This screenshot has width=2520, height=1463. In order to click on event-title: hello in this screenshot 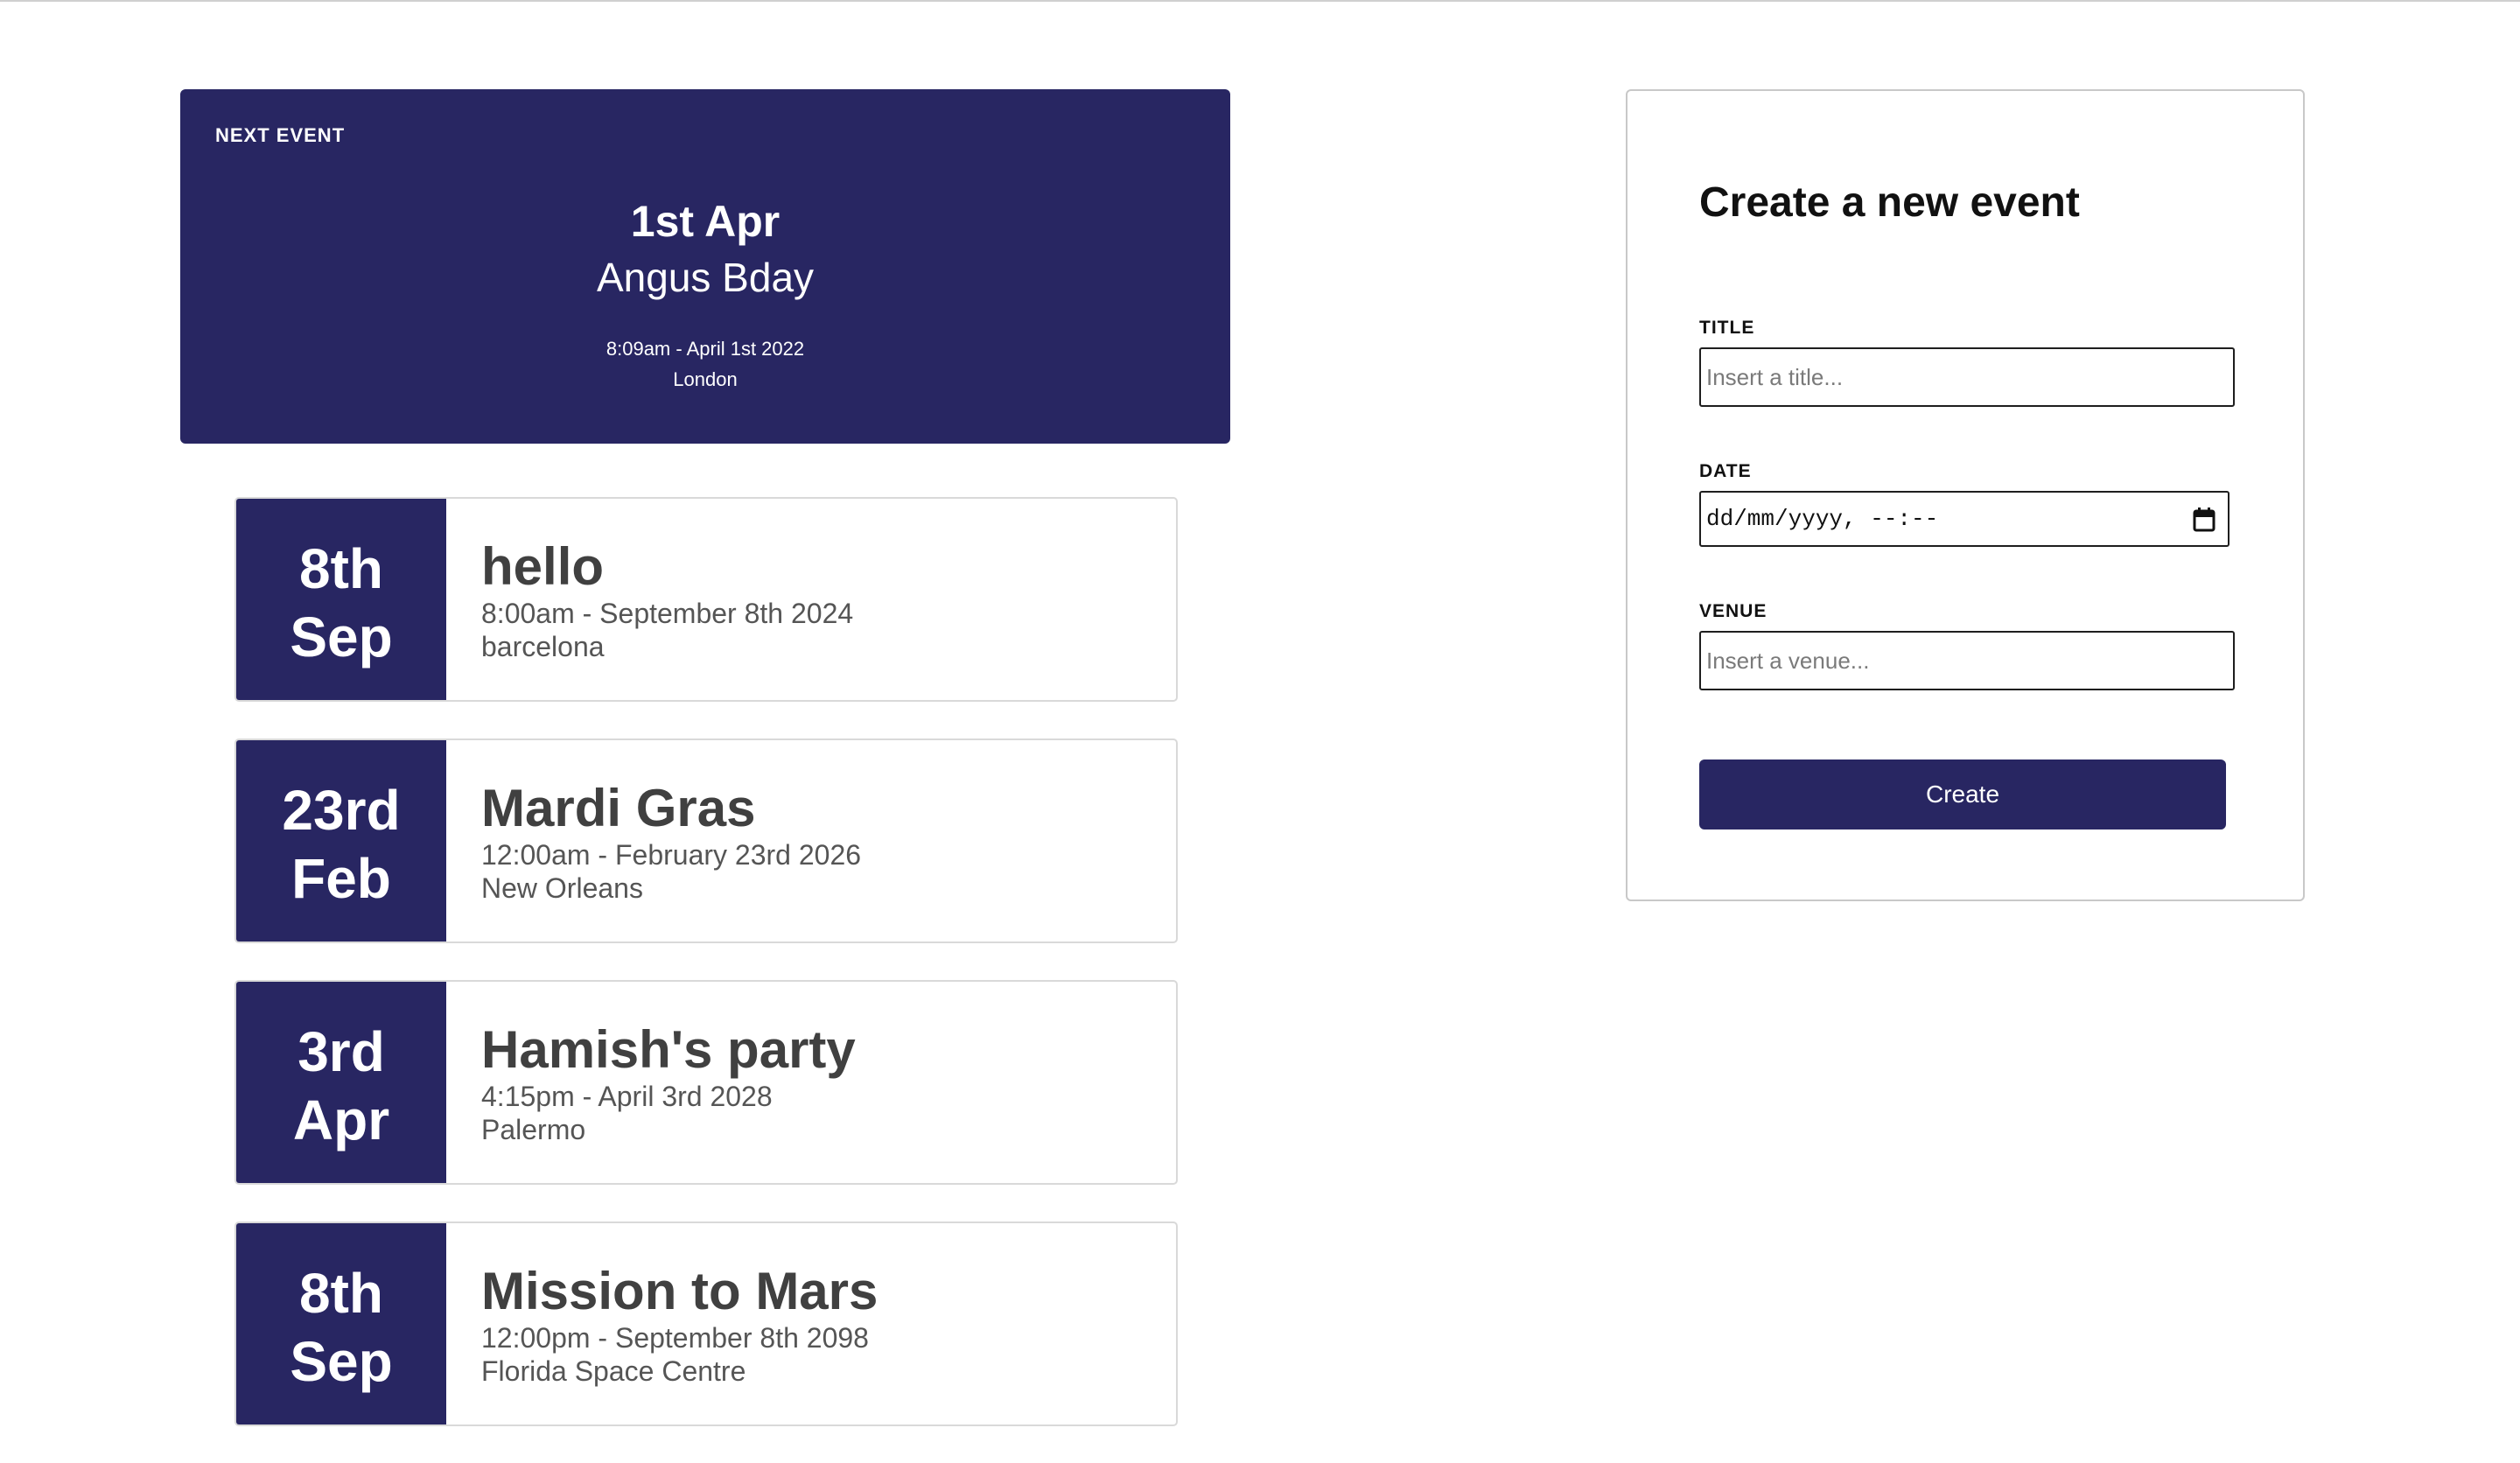, I will do `click(543, 566)`.